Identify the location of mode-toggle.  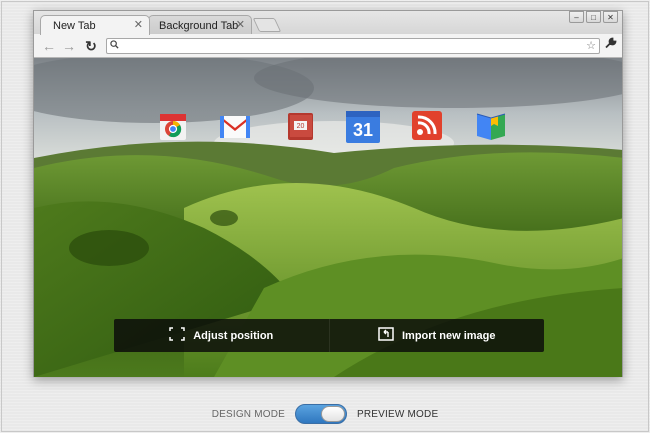
(321, 414).